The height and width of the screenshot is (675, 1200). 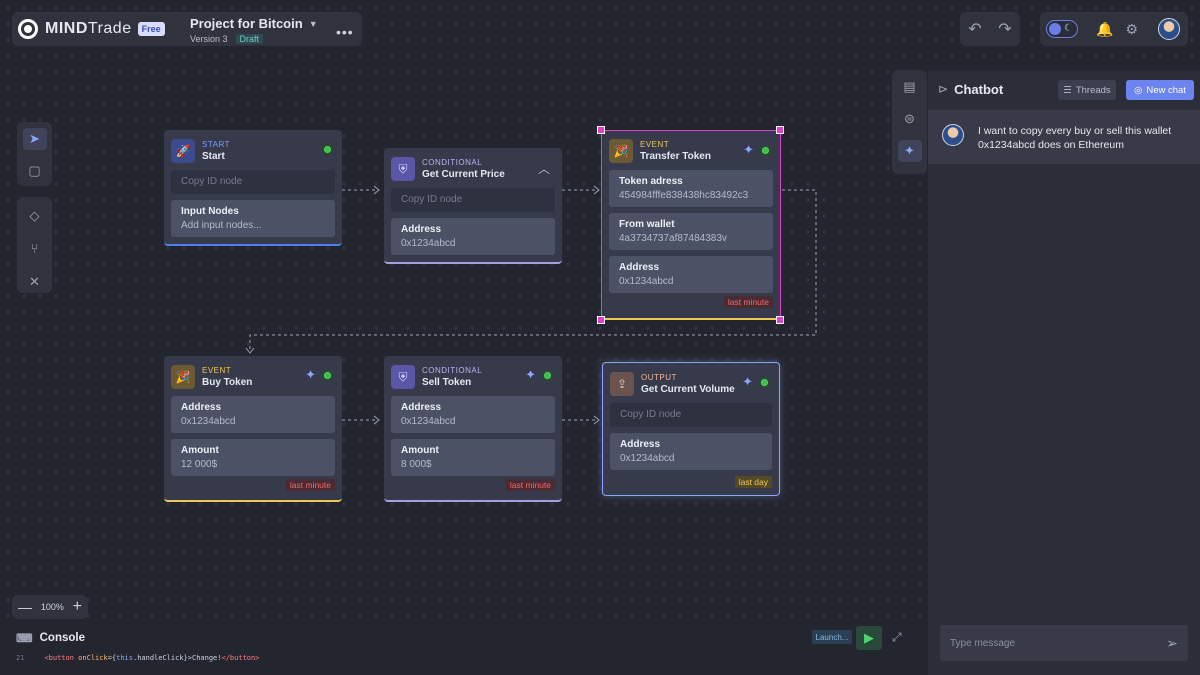 I want to click on node-title: Buy Token, so click(x=227, y=382).